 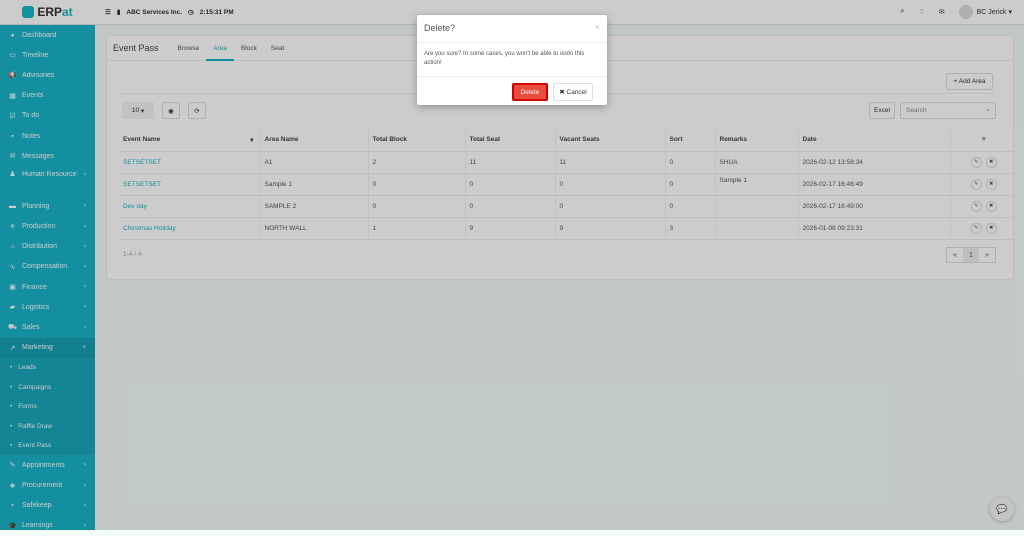 I want to click on delete-button: Delete, so click(x=530, y=92).